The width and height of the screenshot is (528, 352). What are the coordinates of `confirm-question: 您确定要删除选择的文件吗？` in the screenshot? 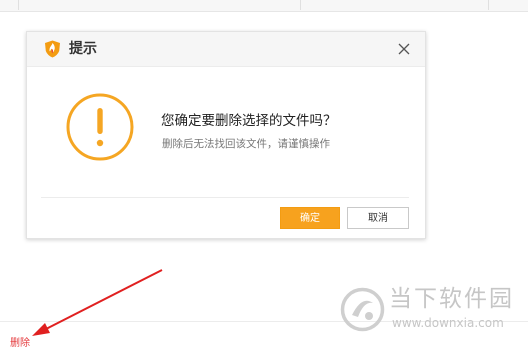 It's located at (249, 121).